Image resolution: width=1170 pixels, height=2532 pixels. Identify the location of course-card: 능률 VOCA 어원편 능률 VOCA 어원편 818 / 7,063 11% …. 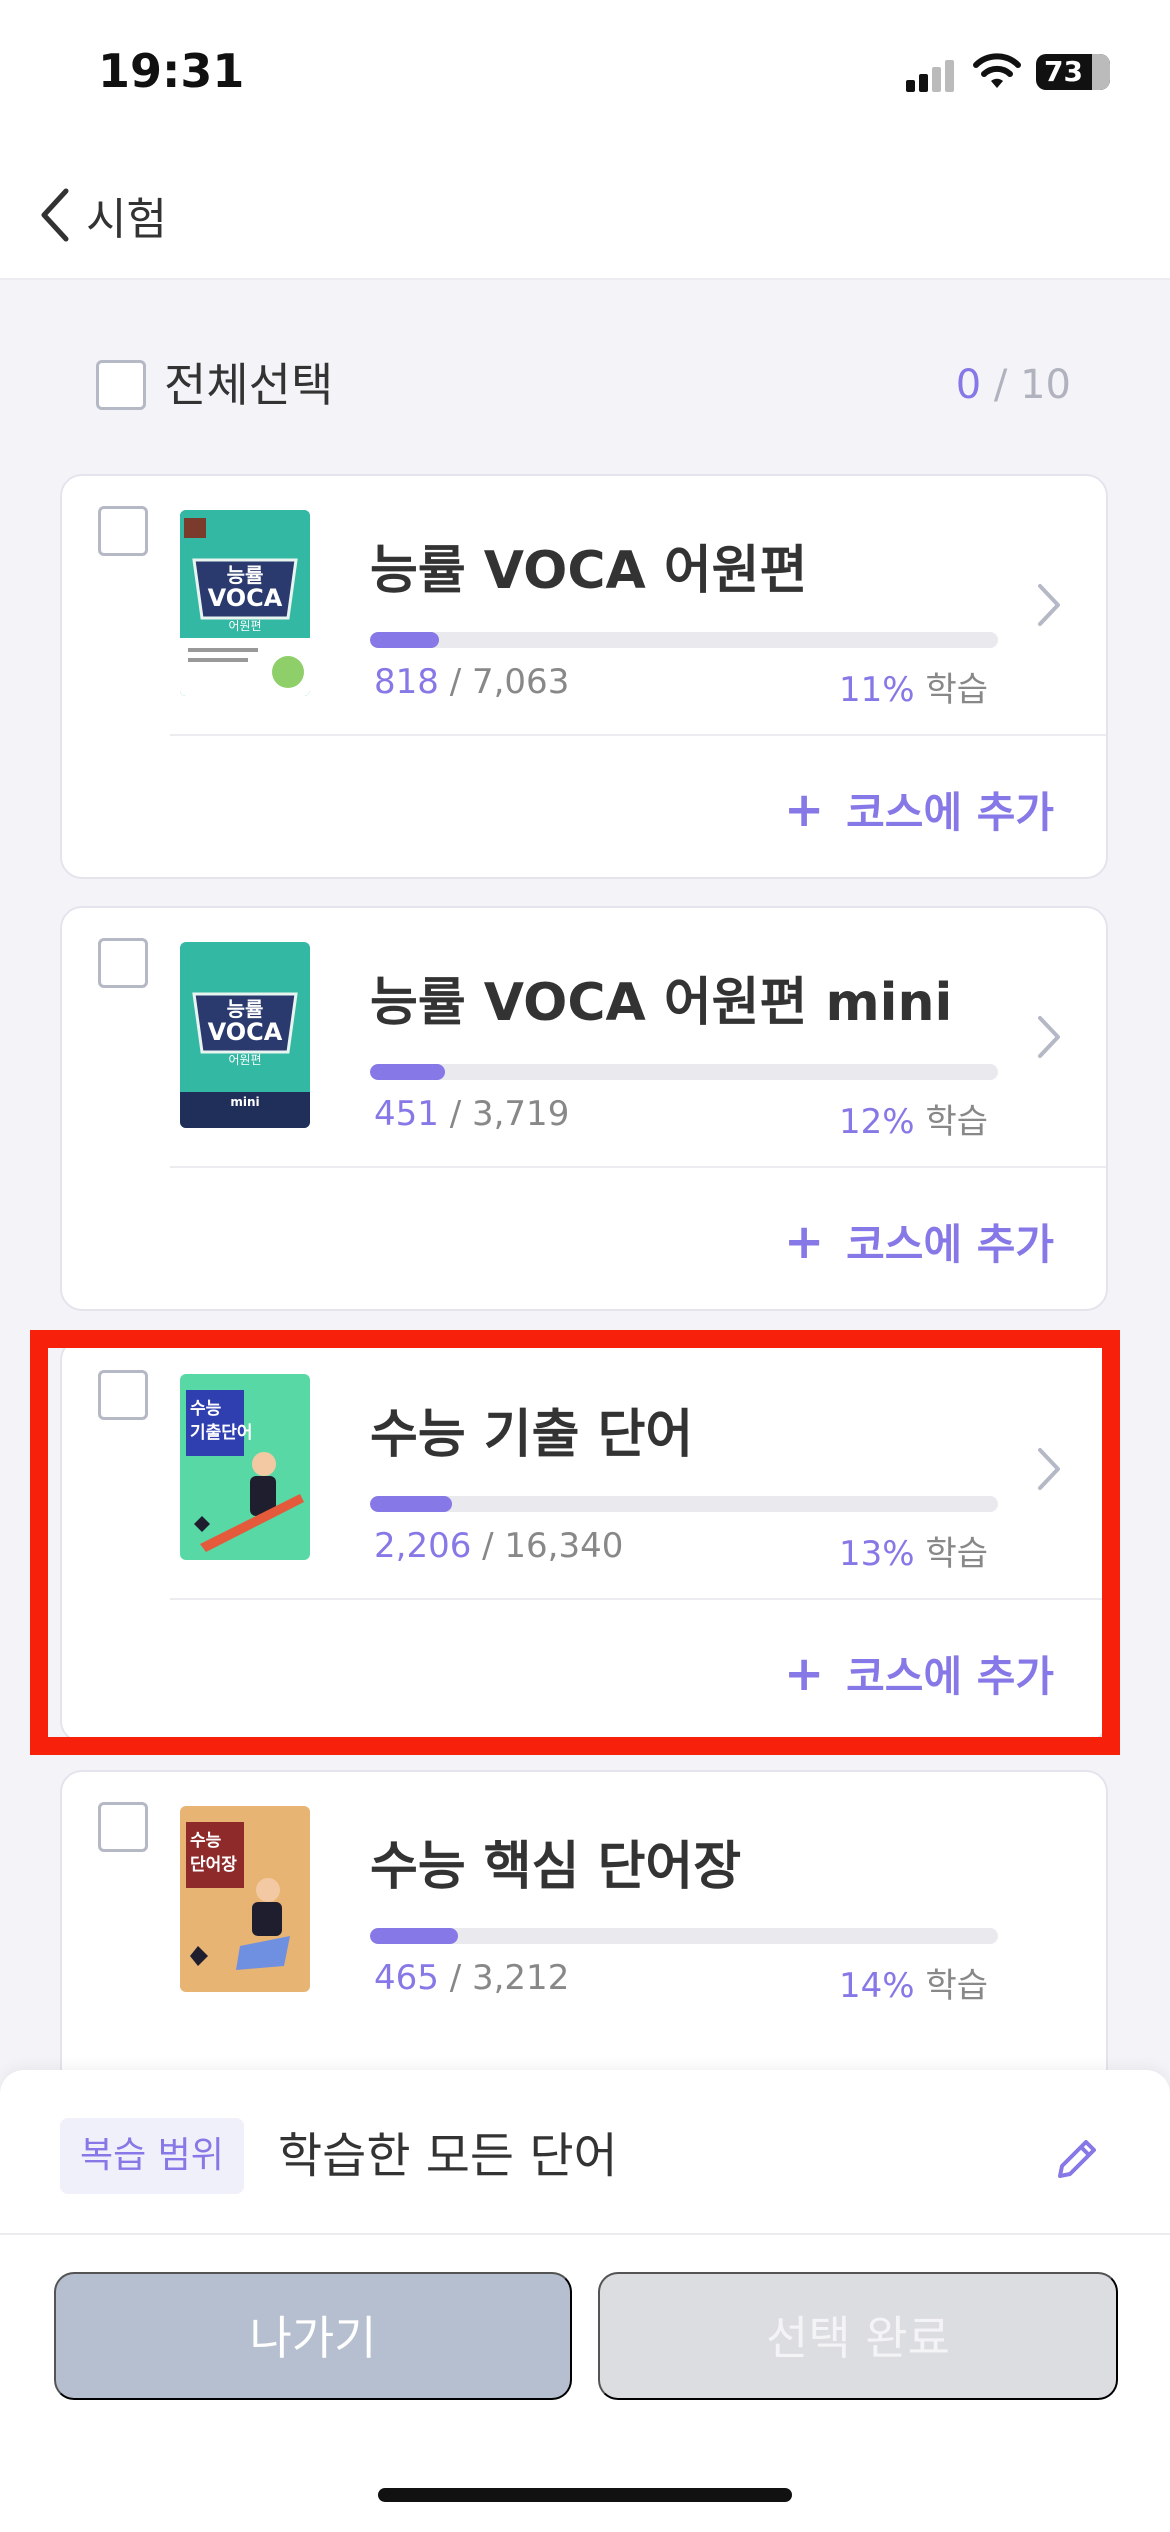
(584, 676).